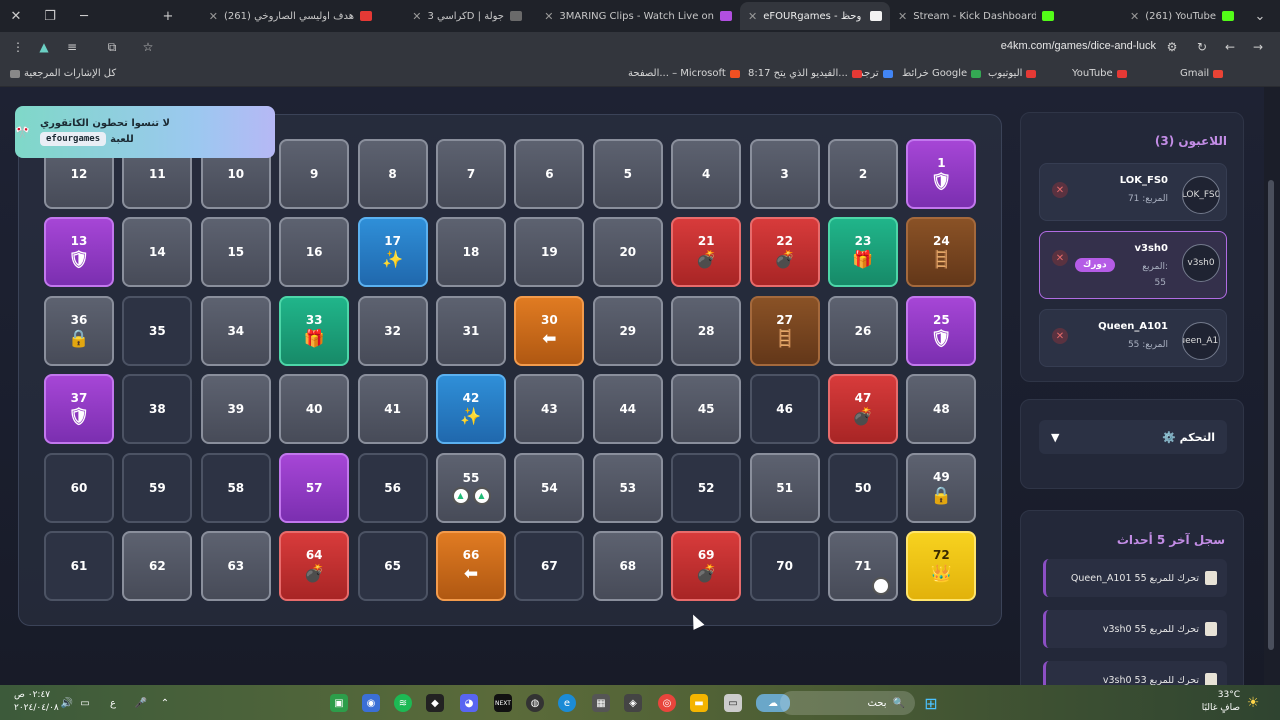 This screenshot has width=1280, height=720. What do you see at coordinates (157, 252) in the screenshot?
I see `board-cell-14: 14` at bounding box center [157, 252].